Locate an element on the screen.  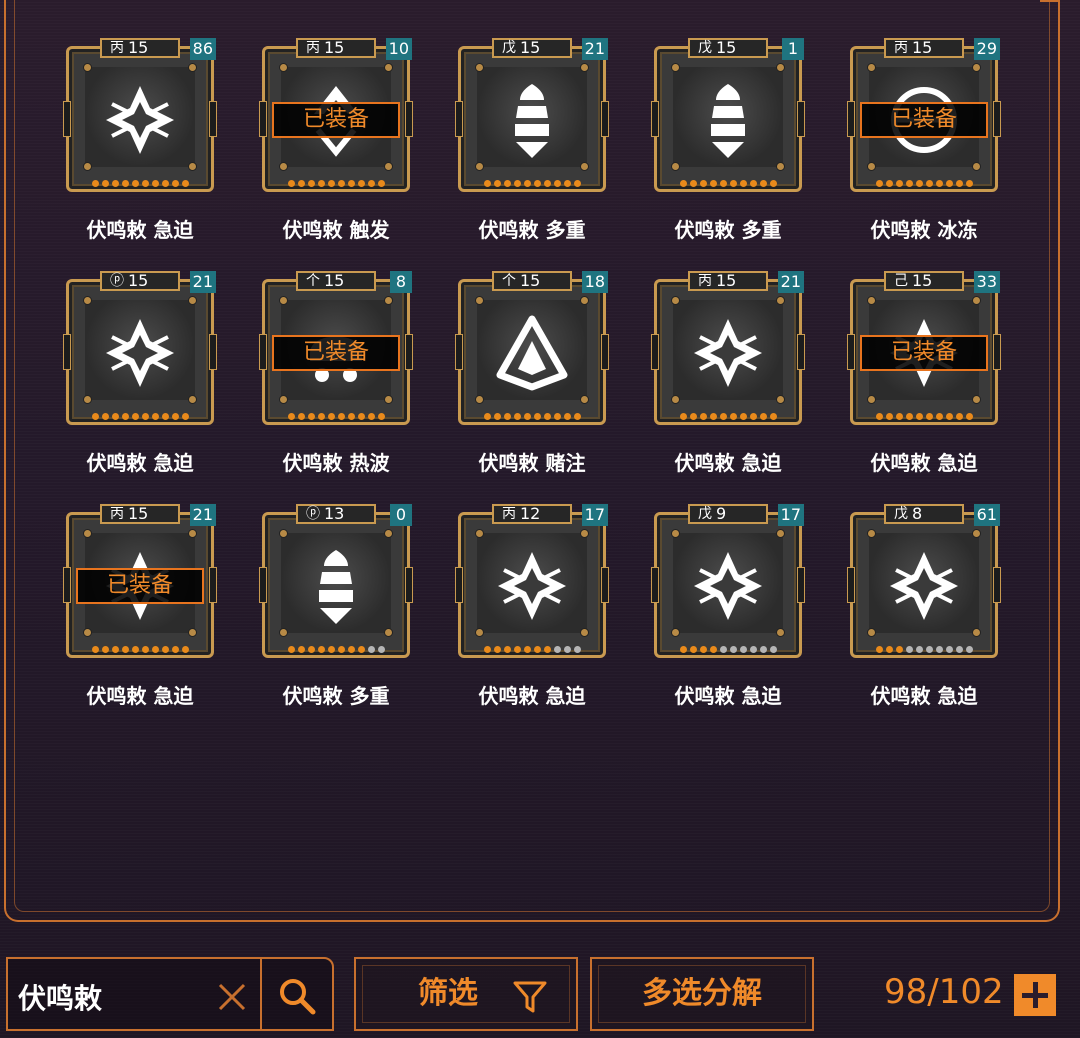
inventory-item: 丙 15 21 伏鸣敕 急迫 is located at coordinates (728, 372).